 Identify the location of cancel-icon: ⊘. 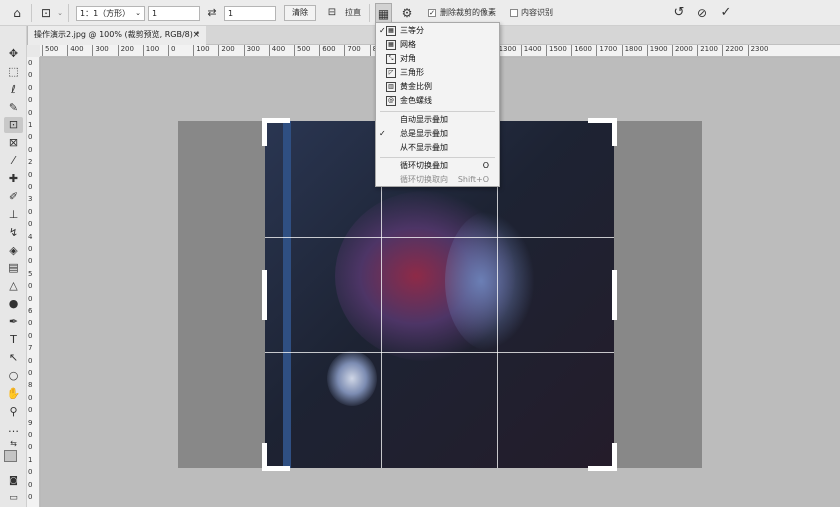
(702, 13).